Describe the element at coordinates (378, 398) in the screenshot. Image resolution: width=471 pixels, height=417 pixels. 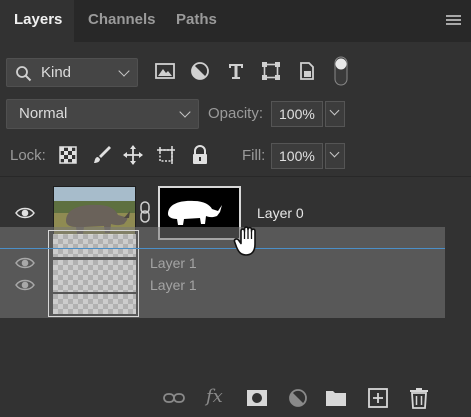
I see `new-layer-icon` at that location.